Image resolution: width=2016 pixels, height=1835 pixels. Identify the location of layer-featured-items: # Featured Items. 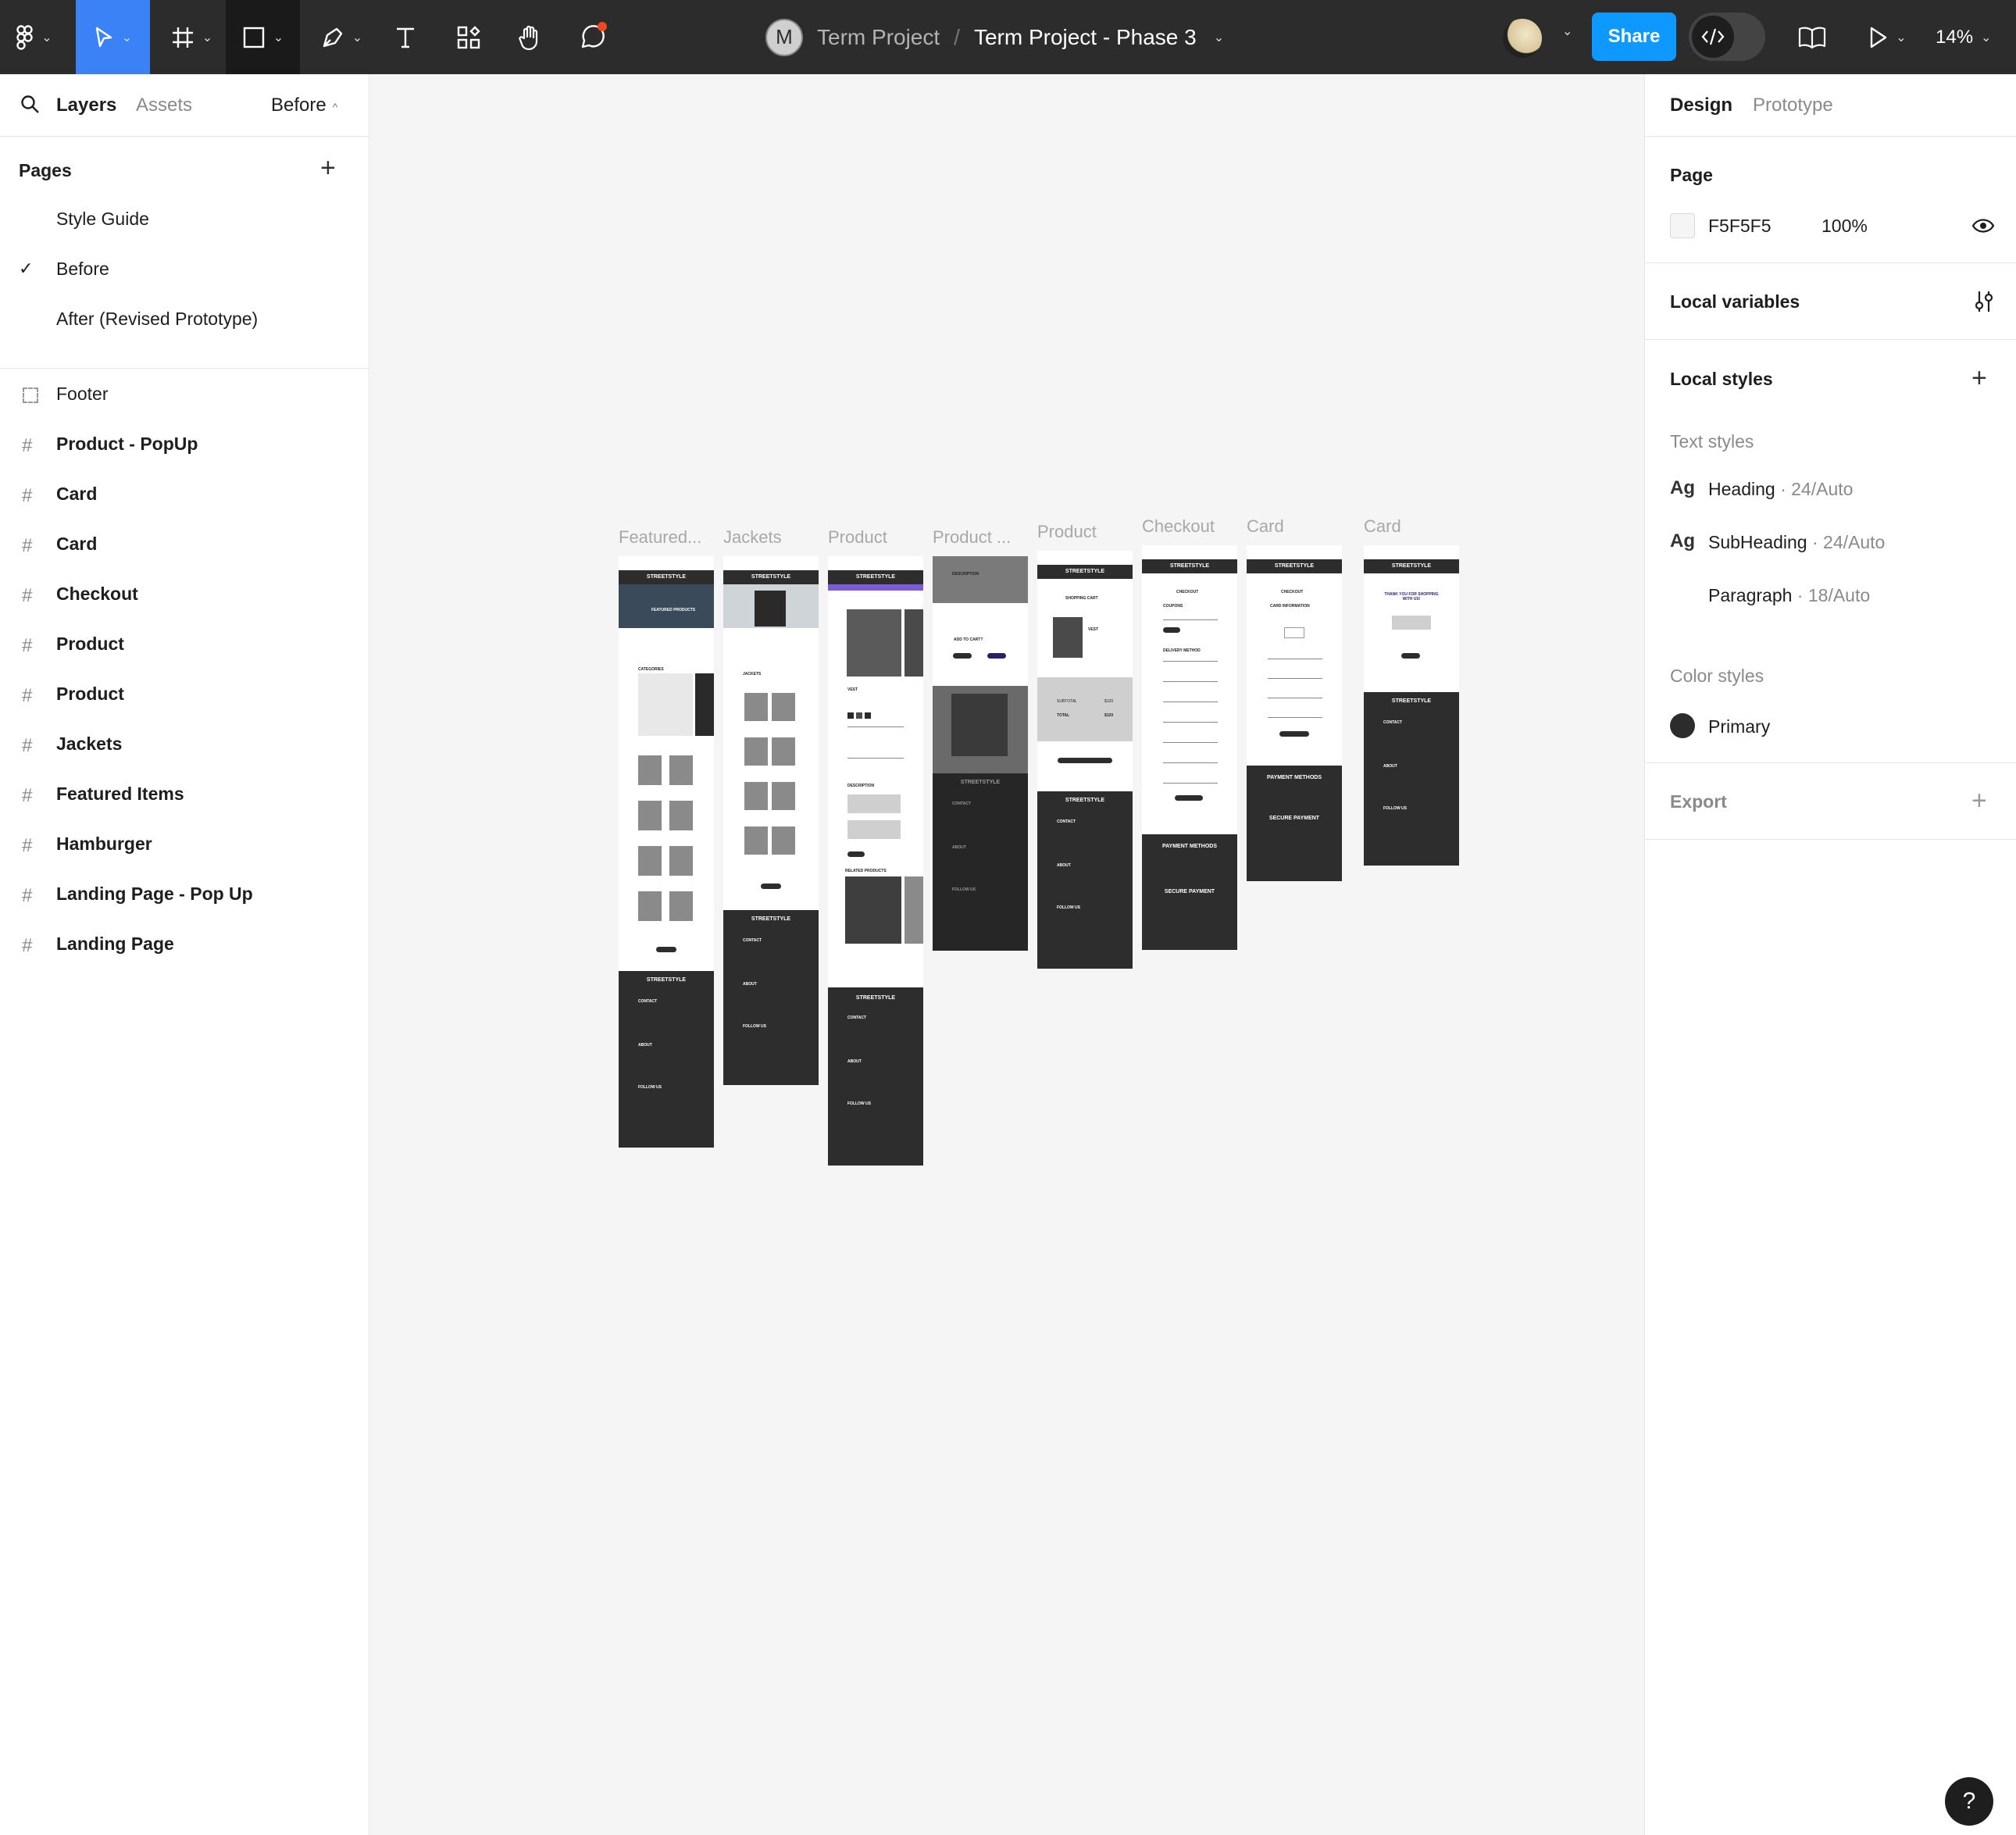
(184, 794).